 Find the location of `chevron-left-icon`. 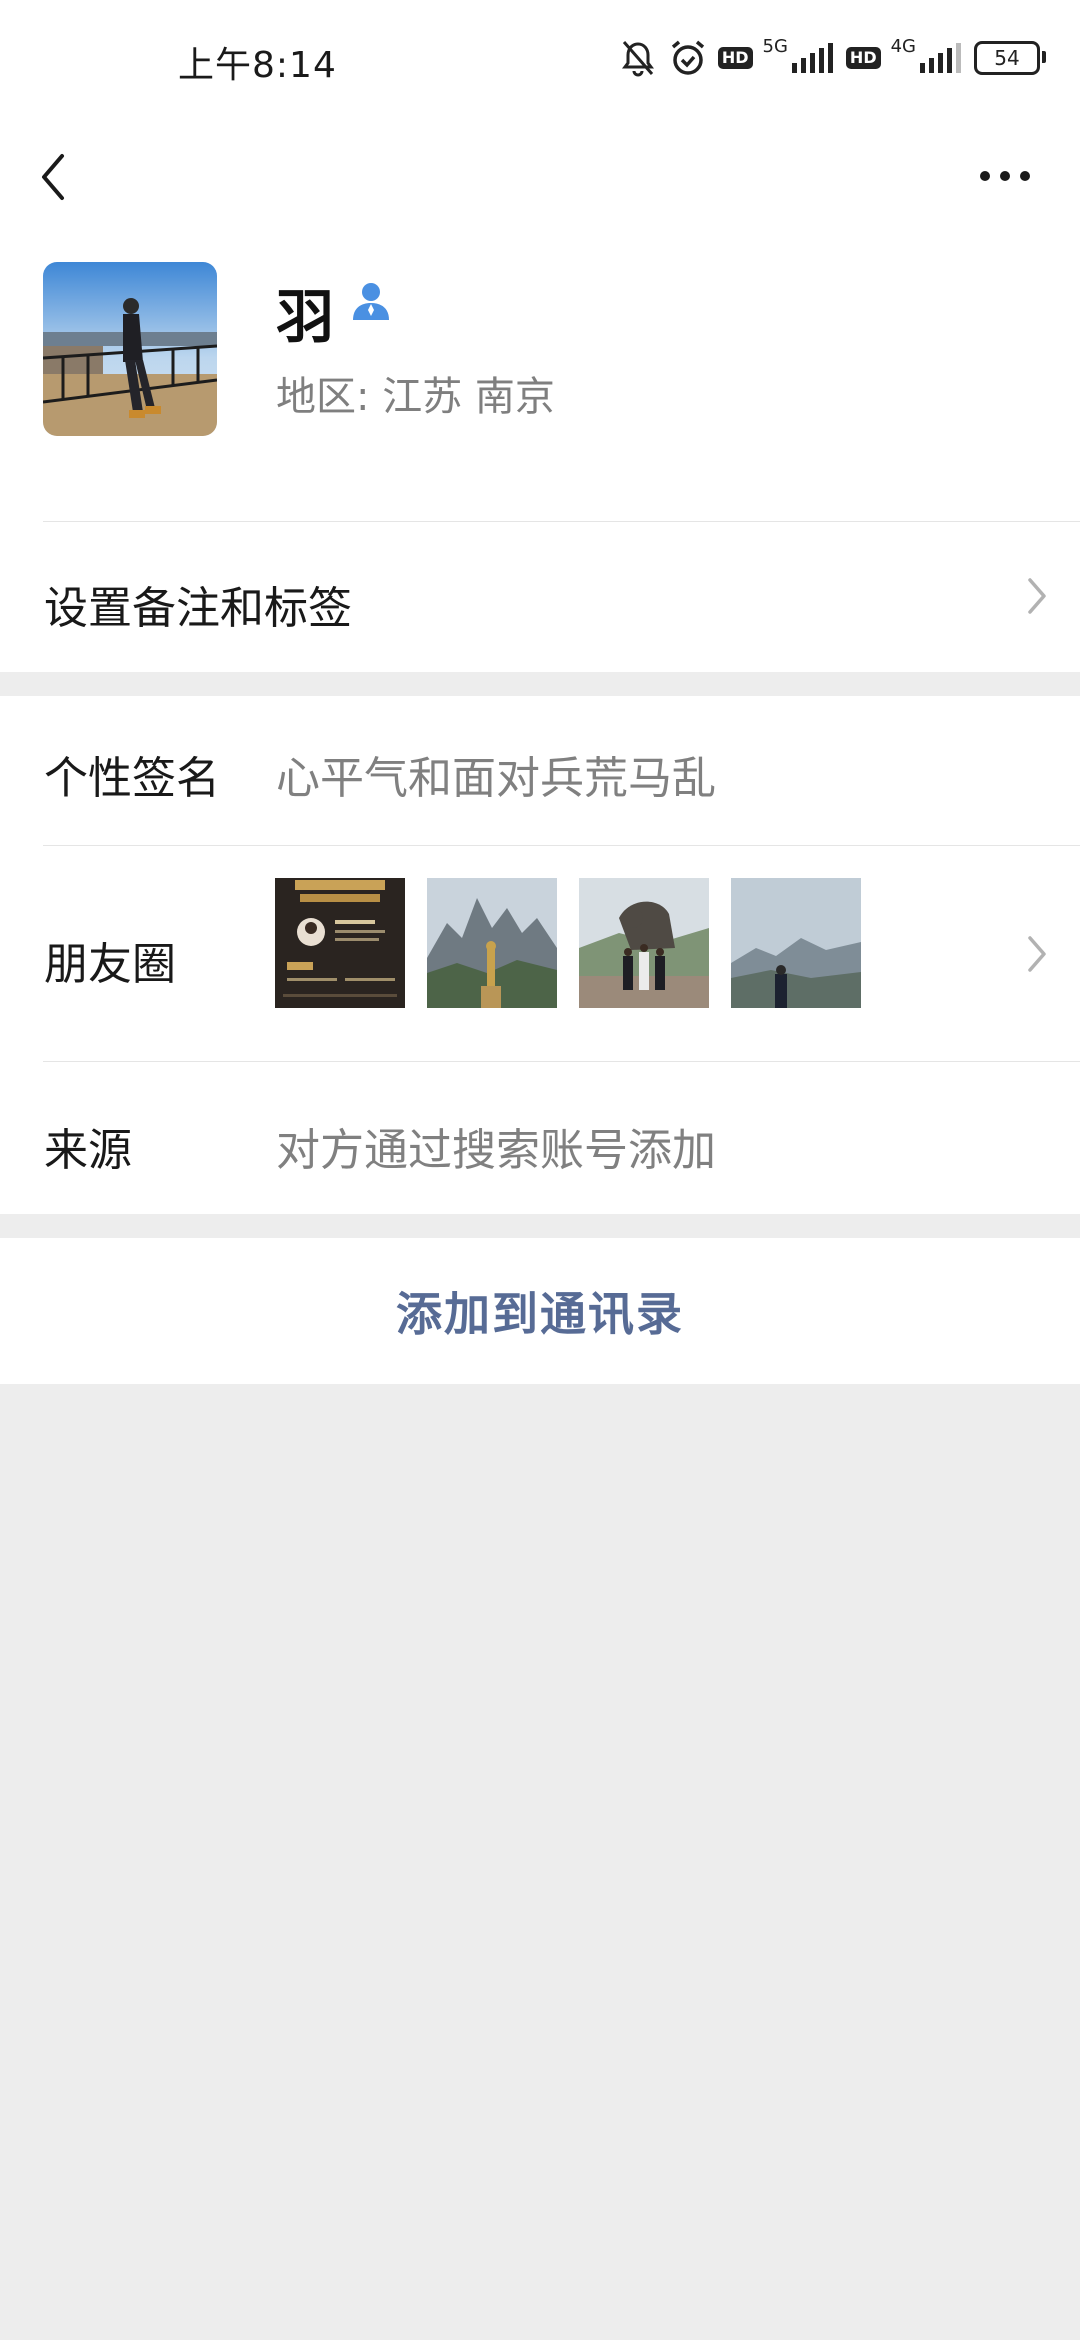

chevron-left-icon is located at coordinates (54, 177).